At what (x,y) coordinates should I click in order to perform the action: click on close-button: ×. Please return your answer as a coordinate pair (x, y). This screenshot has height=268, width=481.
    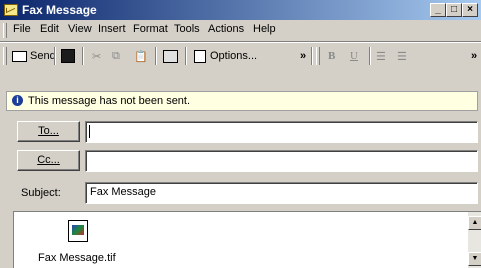
    Looking at the image, I should click on (470, 10).